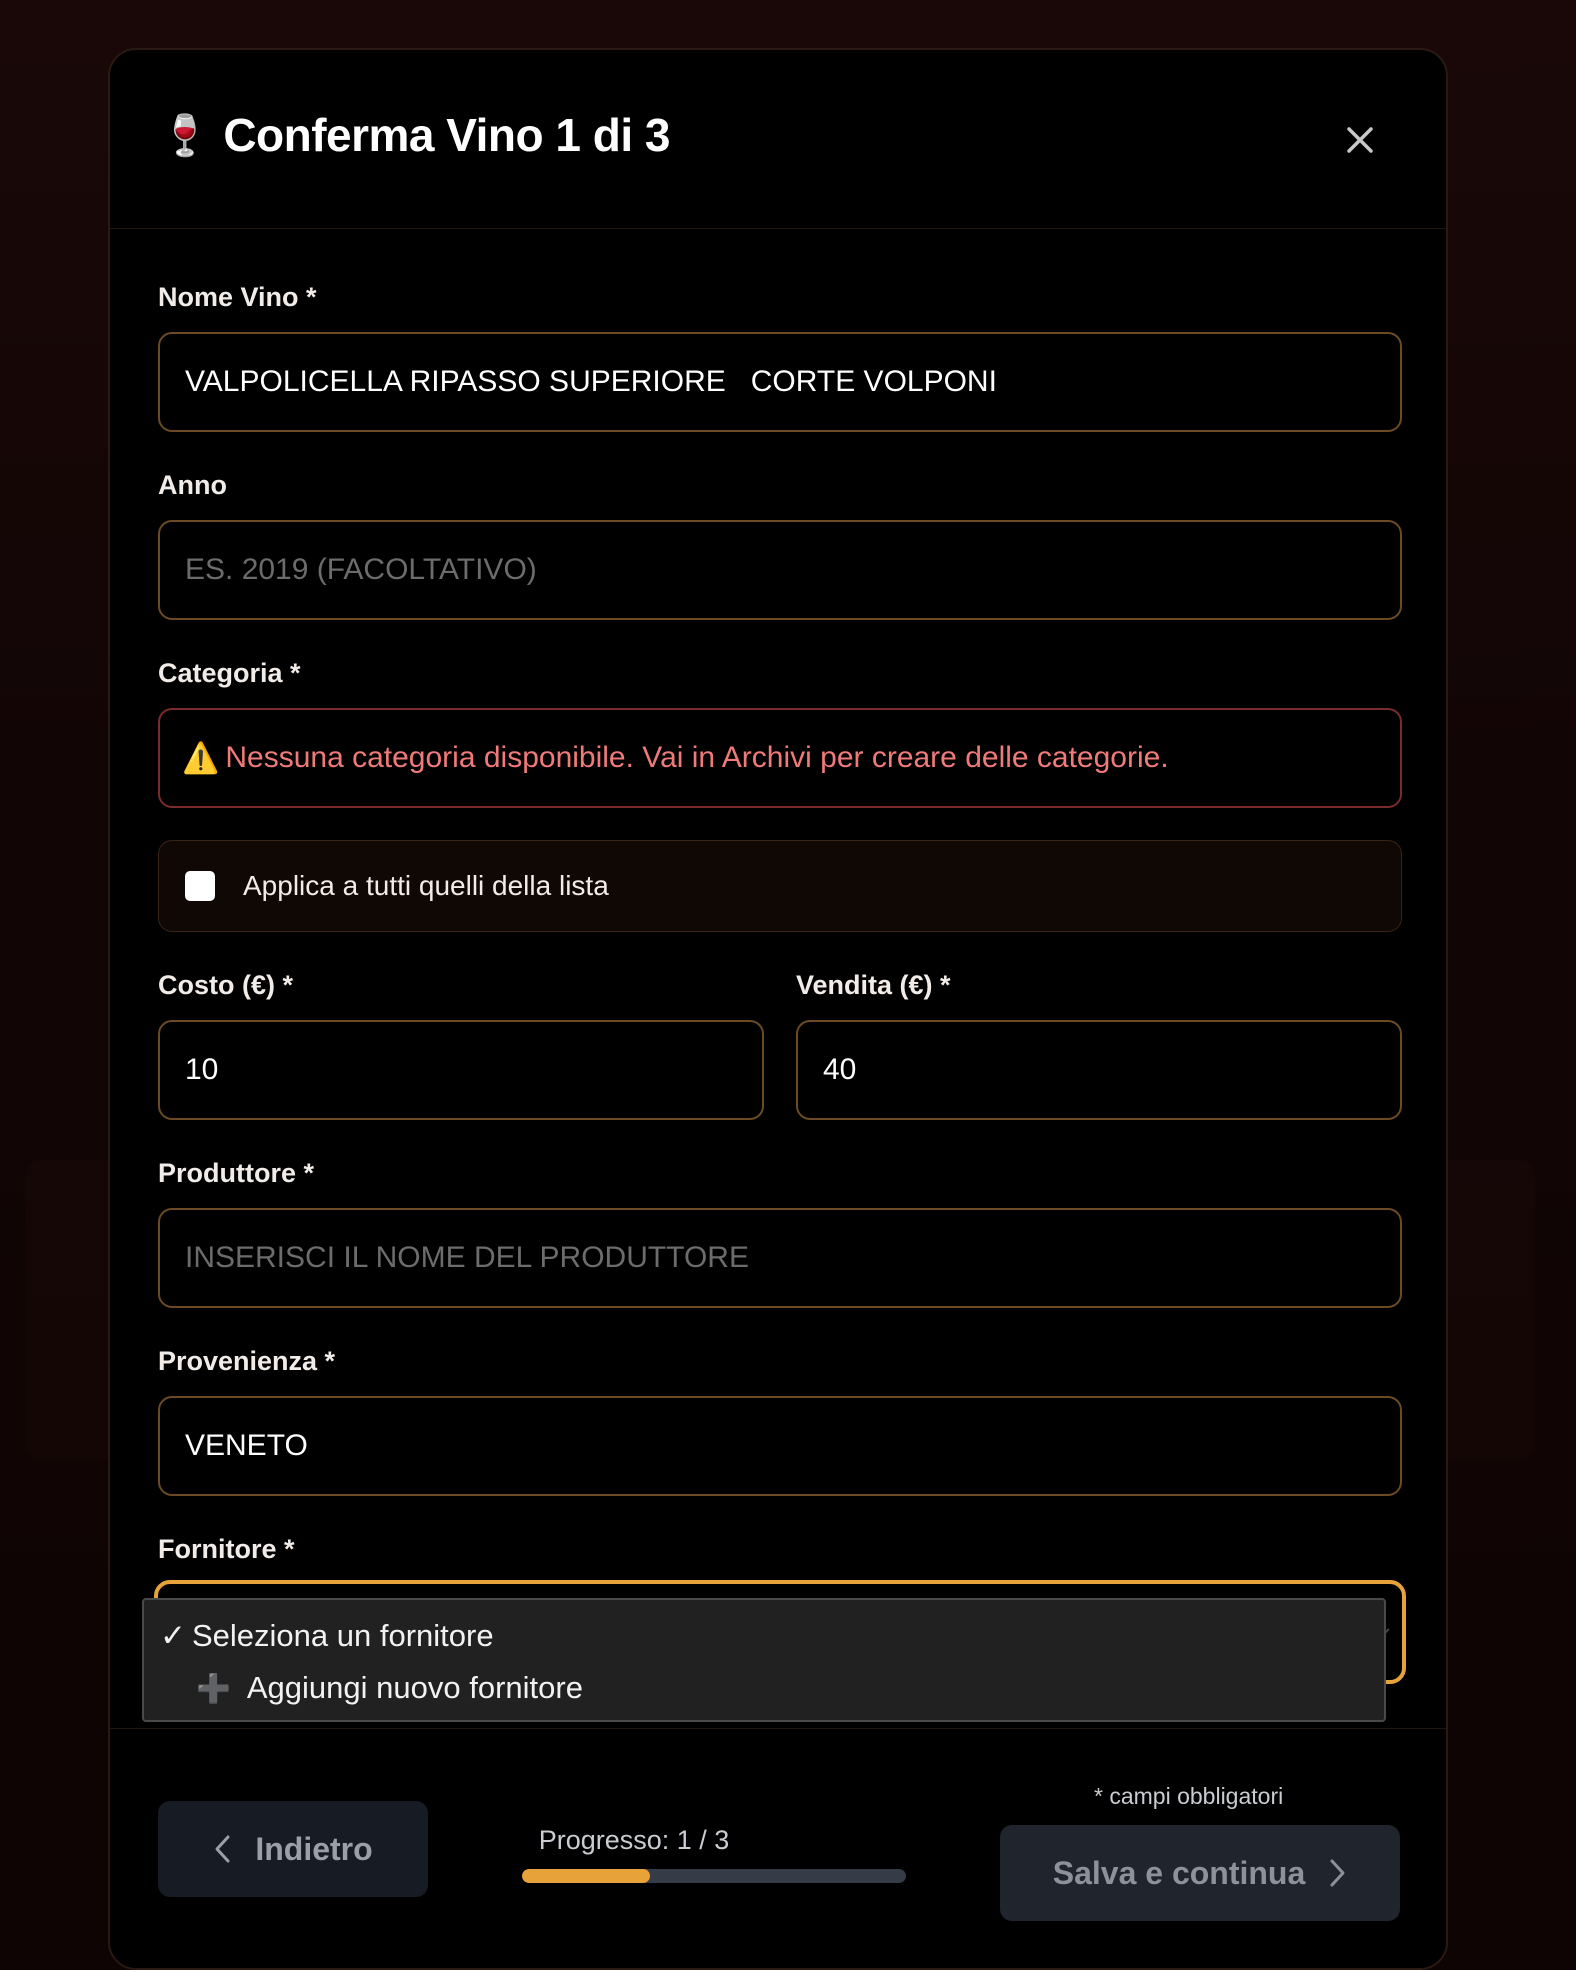 The width and height of the screenshot is (1576, 1970). What do you see at coordinates (314, 1848) in the screenshot?
I see `back-button-label: Indietro` at bounding box center [314, 1848].